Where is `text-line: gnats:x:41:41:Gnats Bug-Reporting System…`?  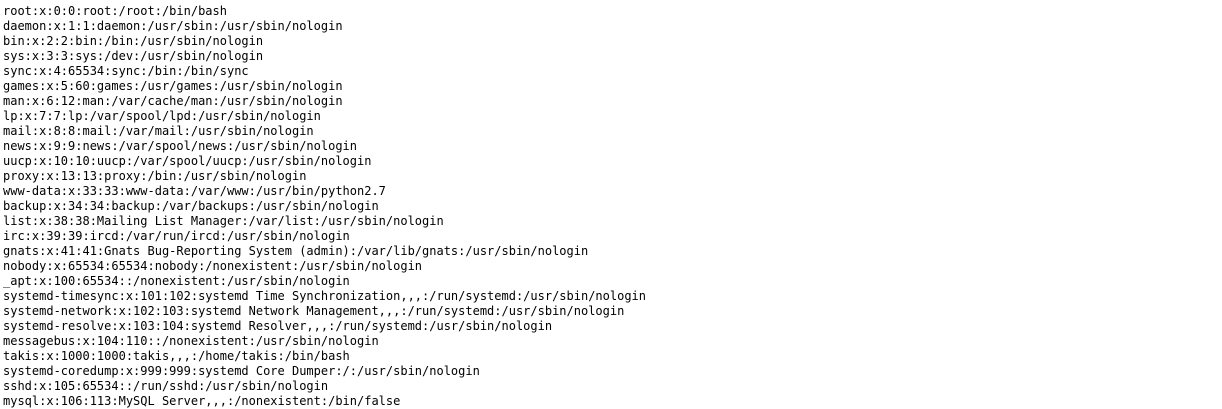 text-line: gnats:x:41:41:Gnats Bug-Reporting System… is located at coordinates (296, 251).